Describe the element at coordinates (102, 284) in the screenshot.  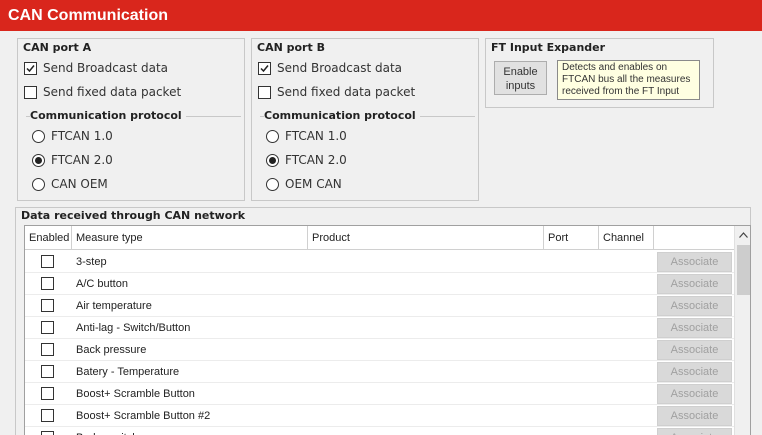
I see `row-measure: A/C button` at that location.